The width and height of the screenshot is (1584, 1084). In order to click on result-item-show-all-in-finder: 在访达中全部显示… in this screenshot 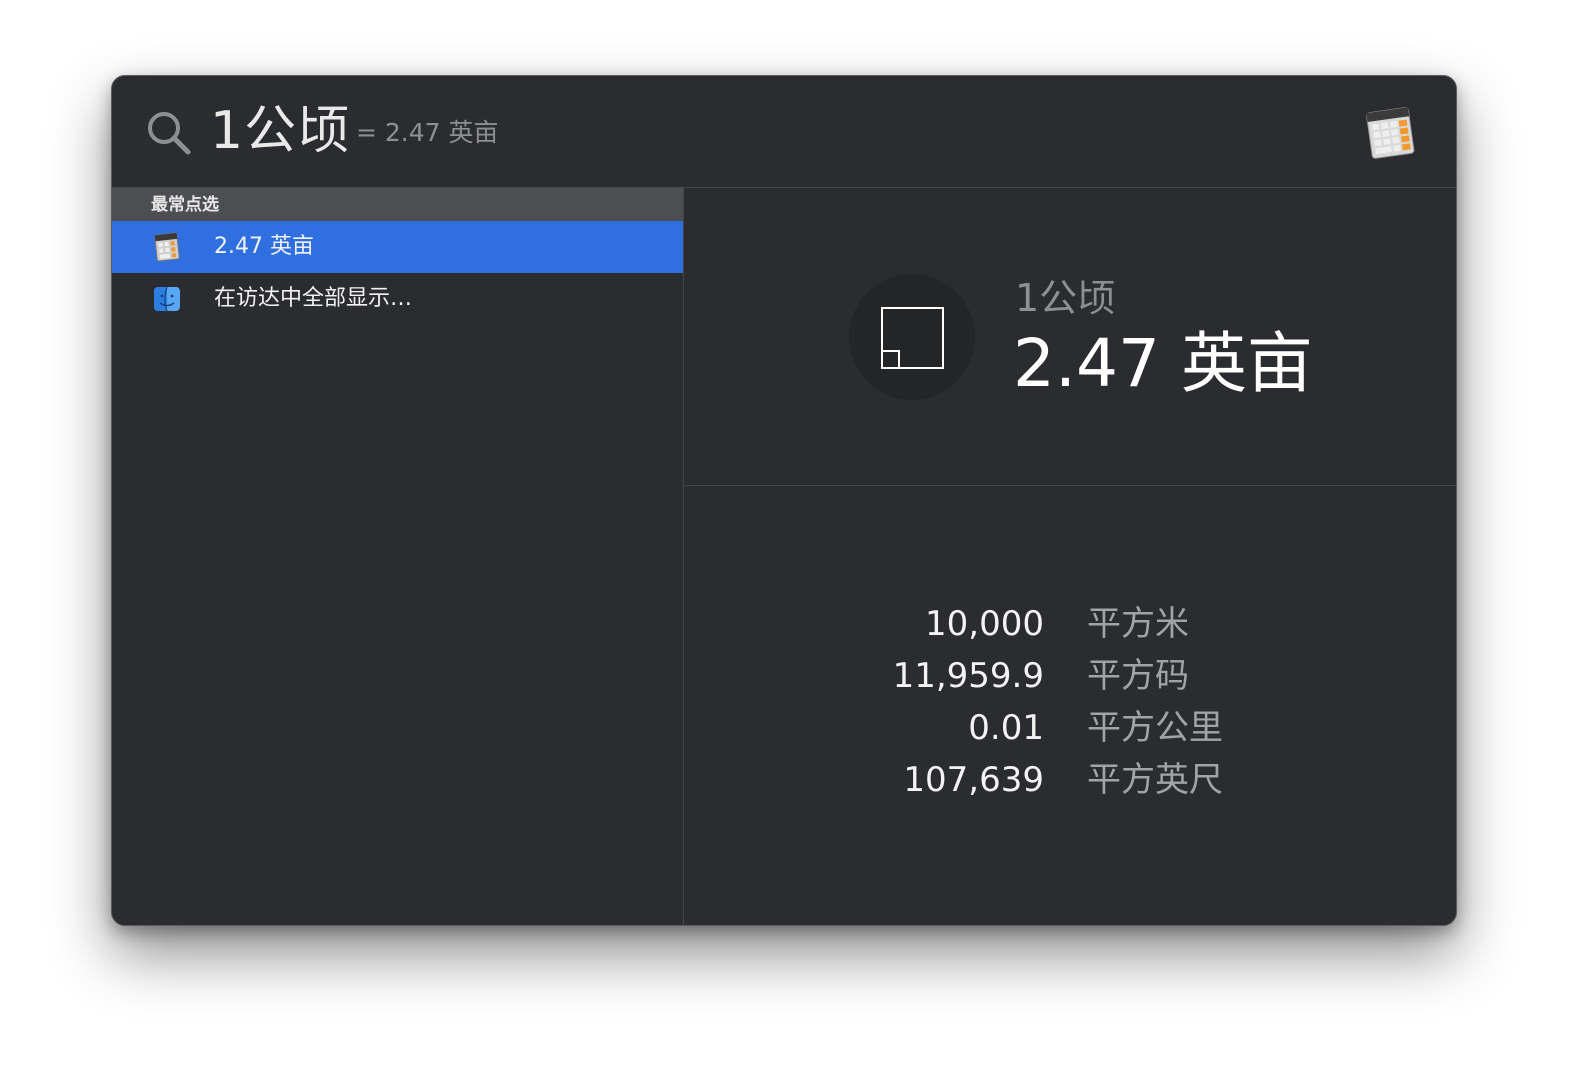, I will do `click(397, 299)`.